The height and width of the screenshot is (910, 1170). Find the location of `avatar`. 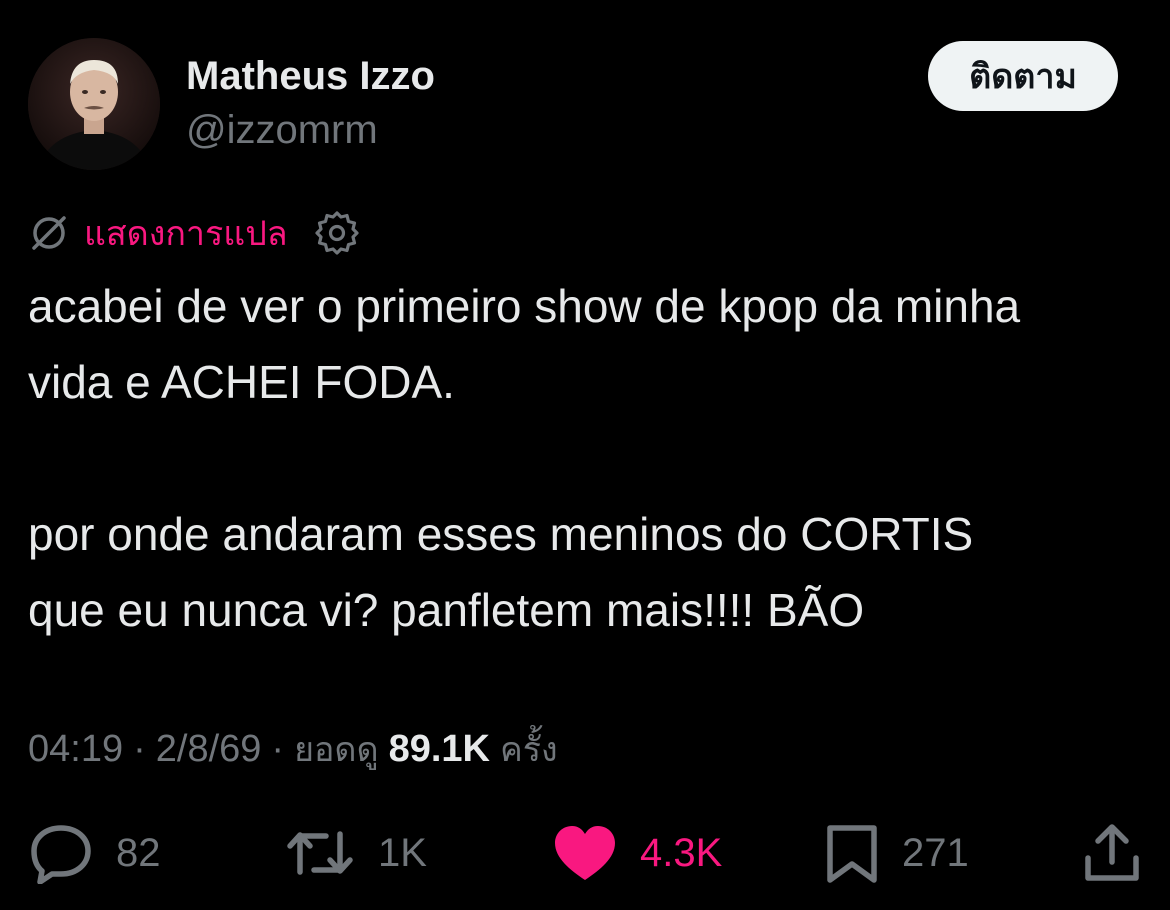

avatar is located at coordinates (94, 104).